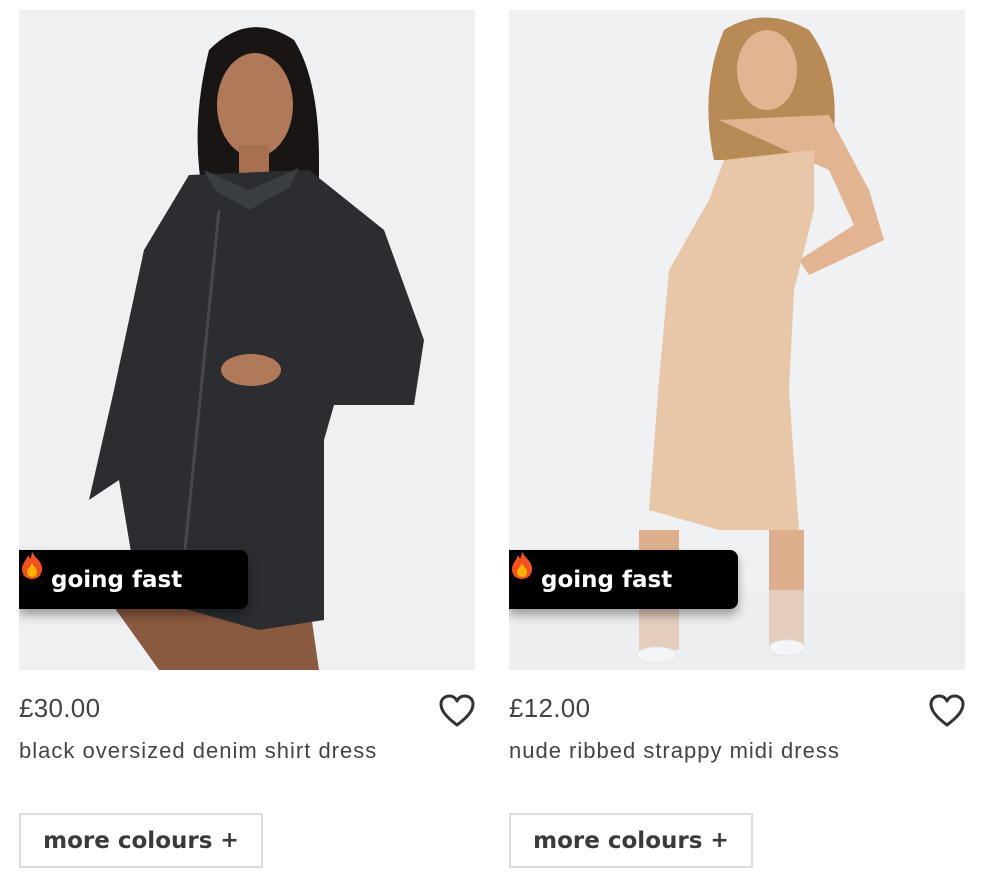  I want to click on product-title: nude ribbed strappy midi dress, so click(674, 751).